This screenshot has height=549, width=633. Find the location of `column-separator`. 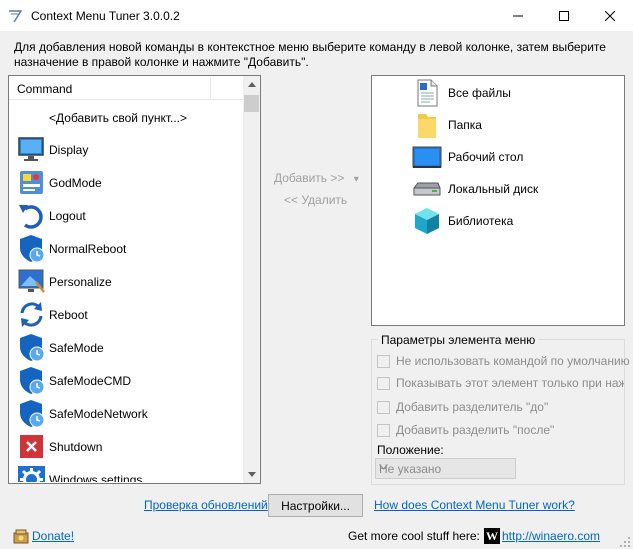

column-separator is located at coordinates (210, 88).